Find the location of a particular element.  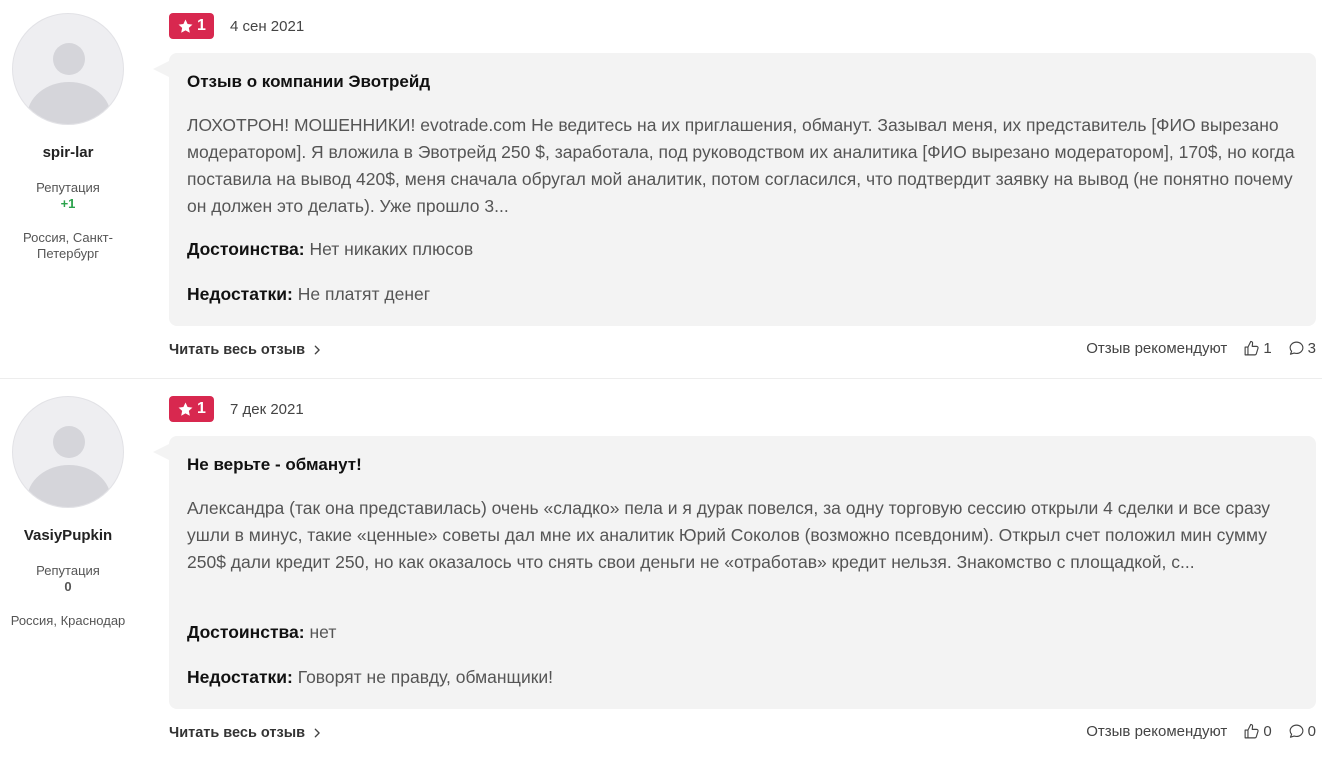

review-title: Отзыв о компании Эвотрейд is located at coordinates (308, 82).